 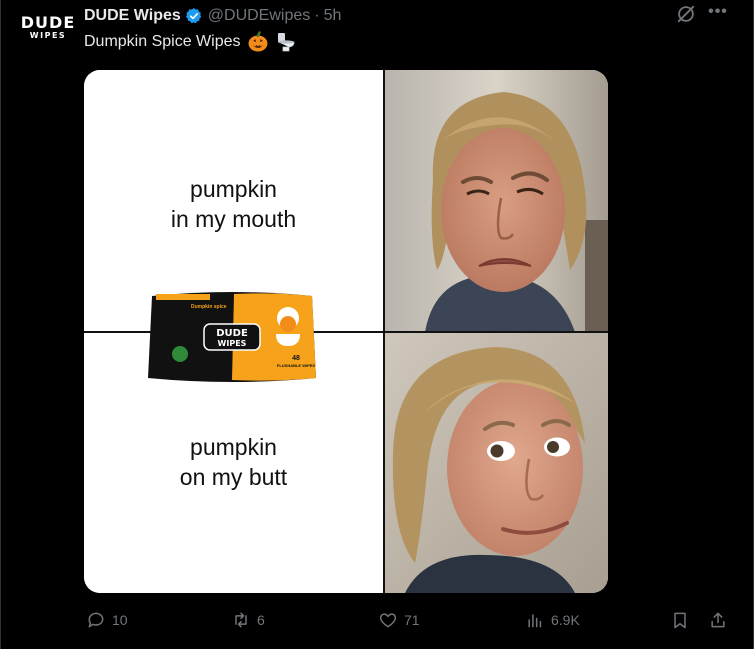 I want to click on views-icon, so click(x=535, y=621).